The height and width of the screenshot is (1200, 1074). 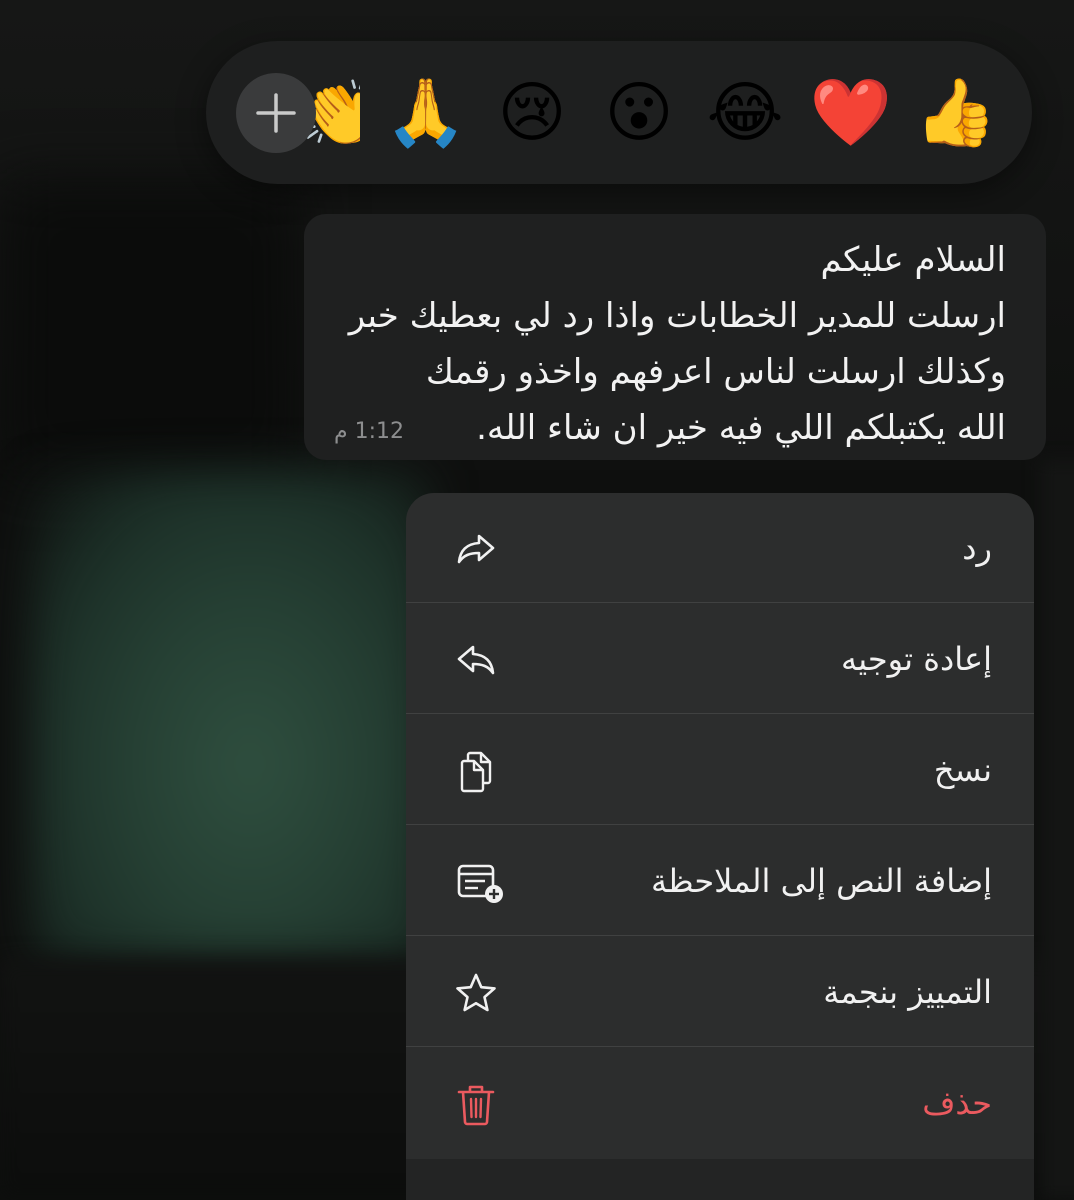 What do you see at coordinates (476, 549) in the screenshot?
I see `reply-icon` at bounding box center [476, 549].